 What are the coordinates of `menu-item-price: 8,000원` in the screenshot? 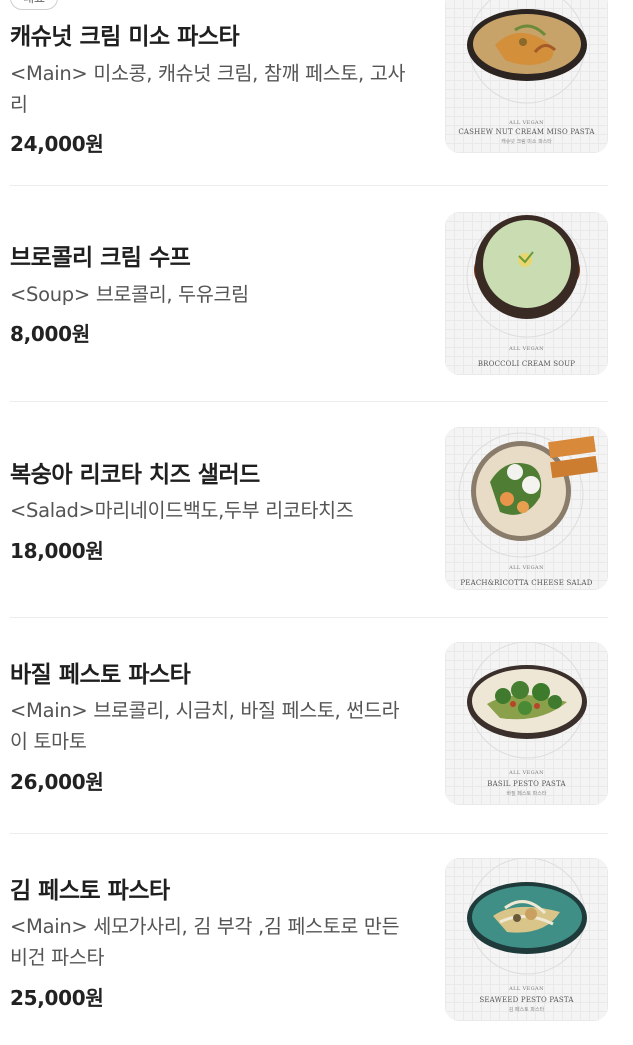 It's located at (50, 334).